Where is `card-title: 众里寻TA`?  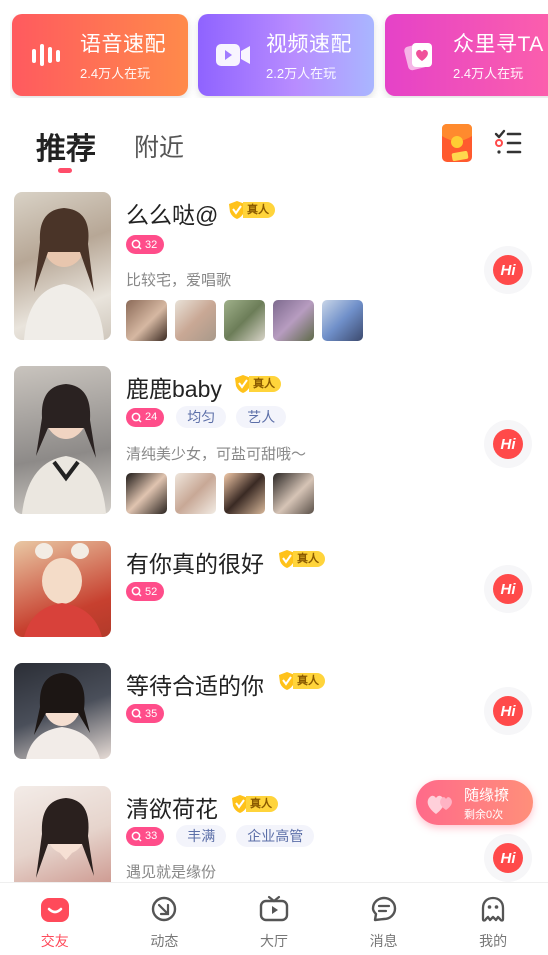 card-title: 众里寻TA is located at coordinates (498, 44).